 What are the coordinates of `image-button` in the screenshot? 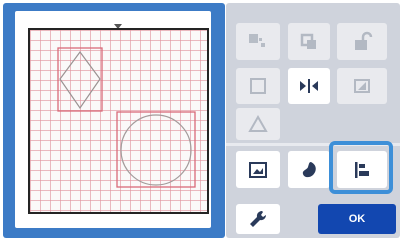 It's located at (258, 169).